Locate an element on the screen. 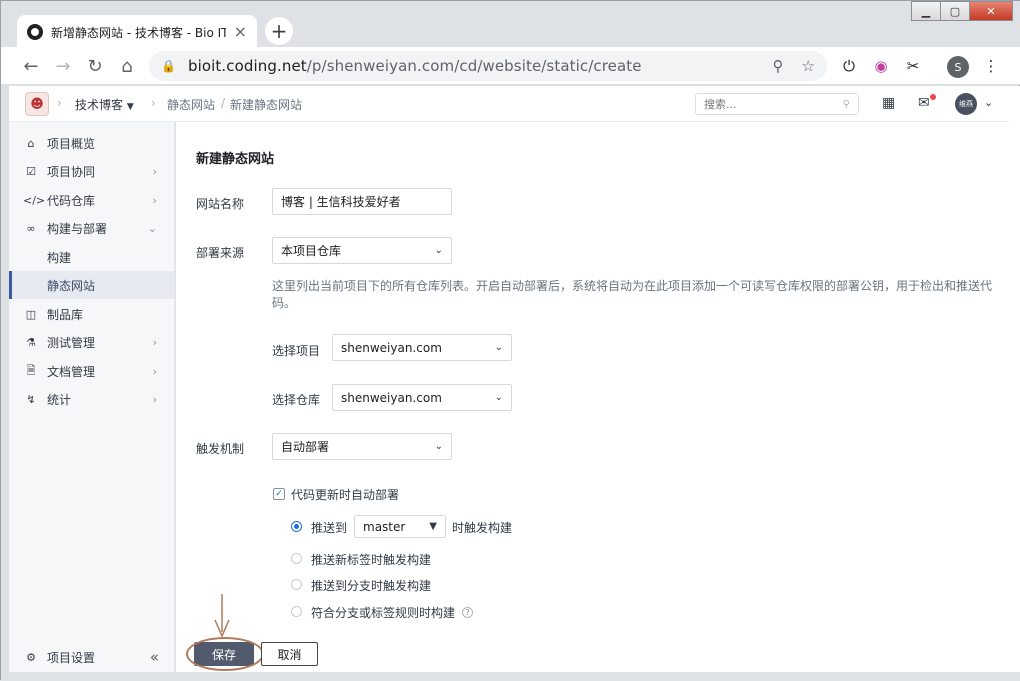 This screenshot has width=1020, height=681. flask-icon: ⚗ is located at coordinates (31, 342).